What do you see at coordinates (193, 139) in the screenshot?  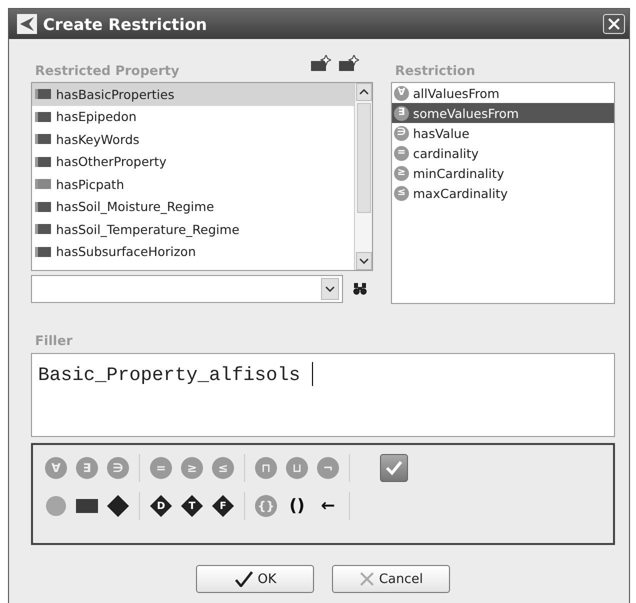 I see `property-item: hasKeyWords` at bounding box center [193, 139].